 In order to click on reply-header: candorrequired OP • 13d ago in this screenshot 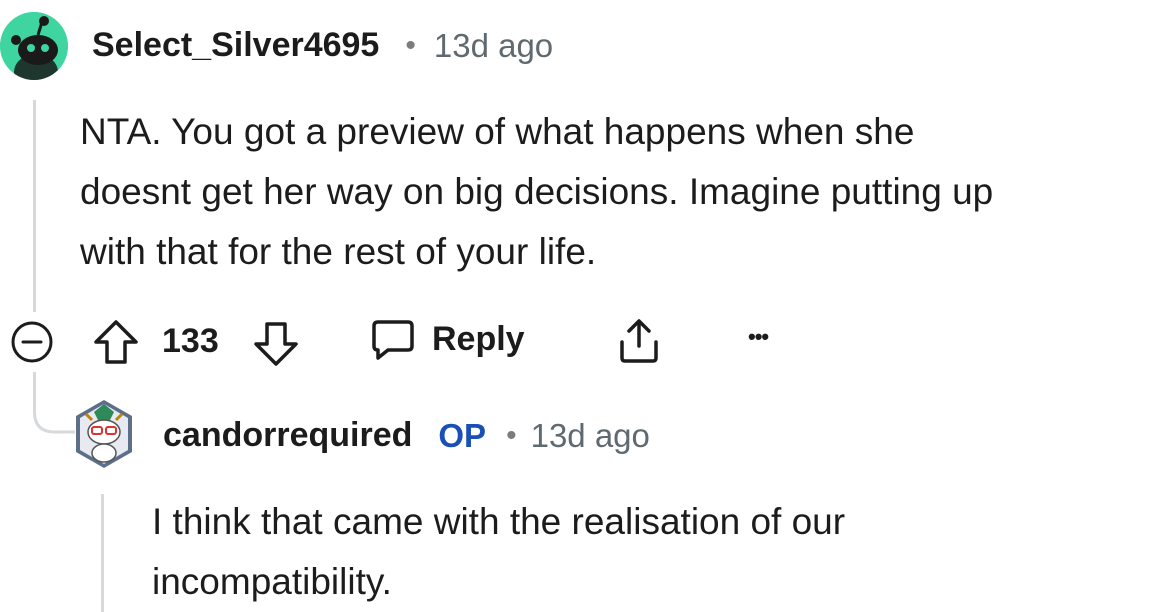, I will do `click(406, 435)`.